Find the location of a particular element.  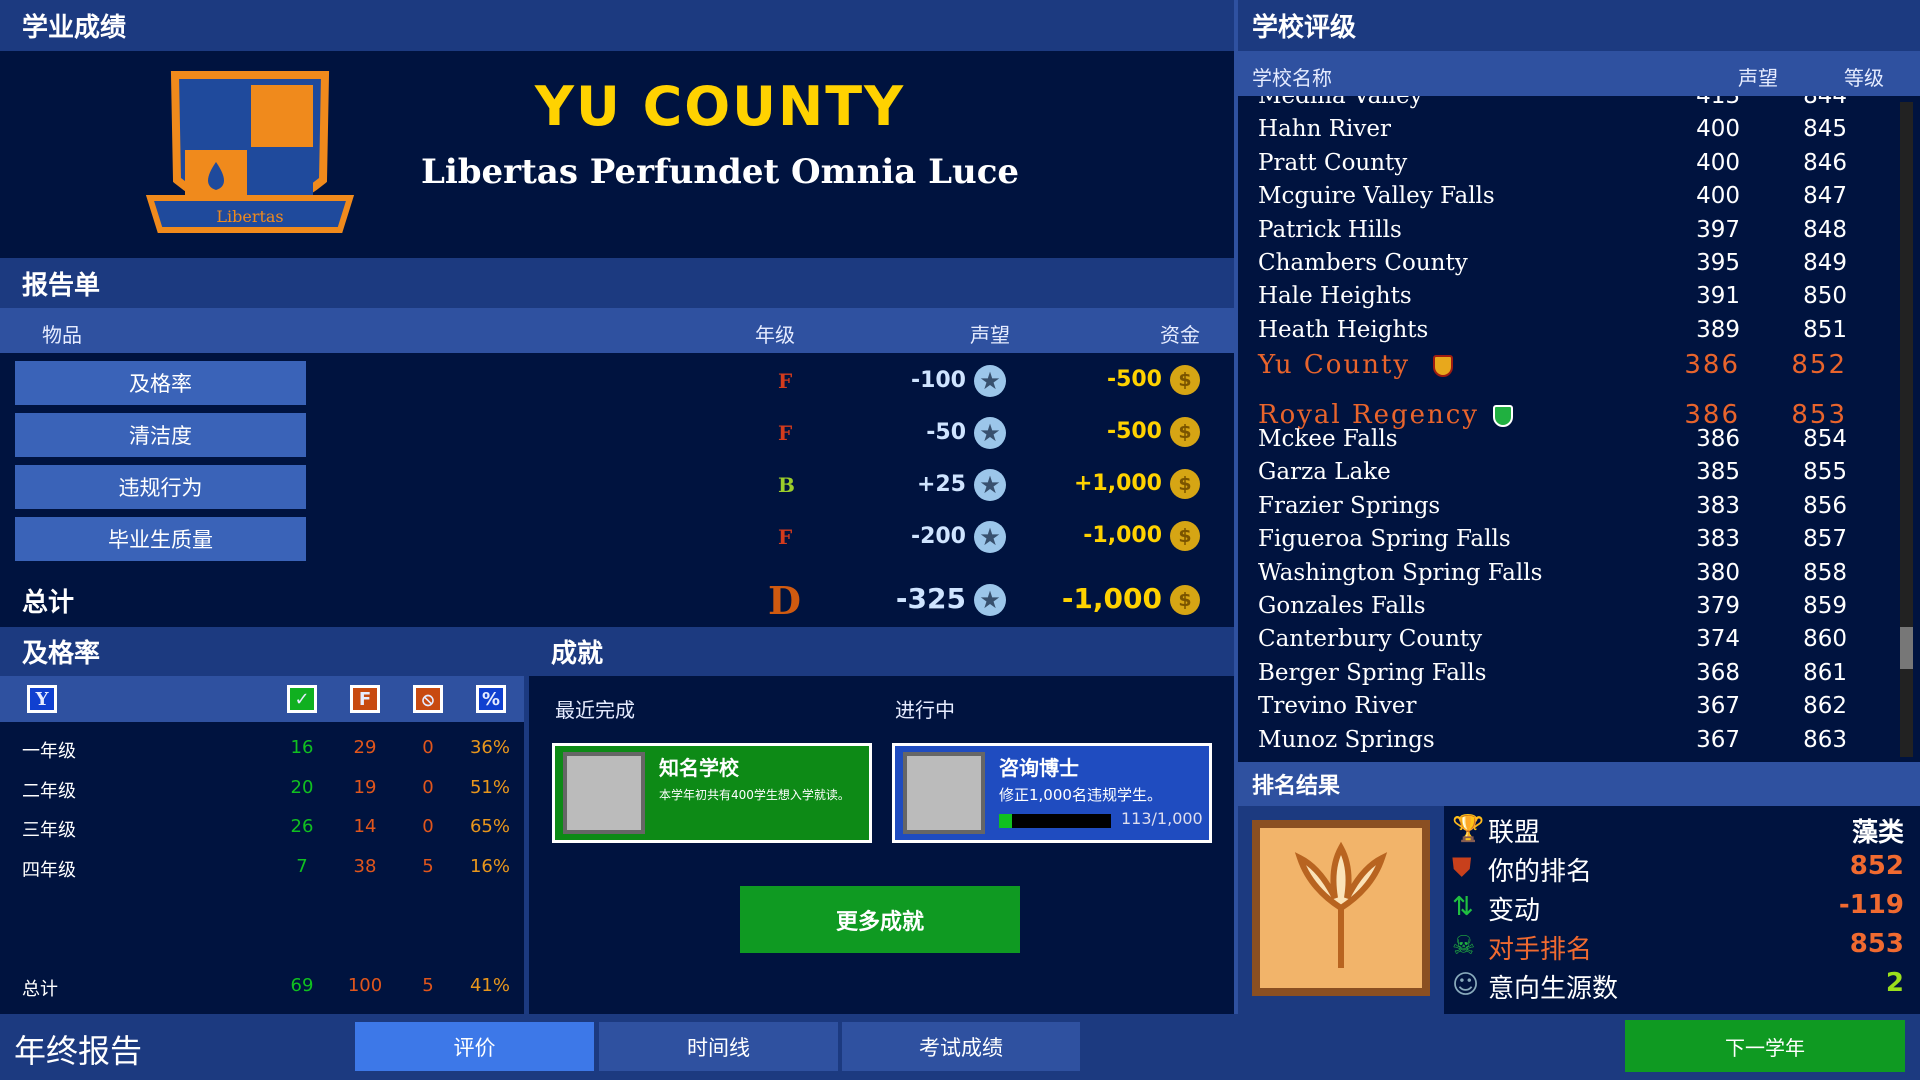

ranking-stat-row: ☺ 意向生源数 2 is located at coordinates (1678, 986).